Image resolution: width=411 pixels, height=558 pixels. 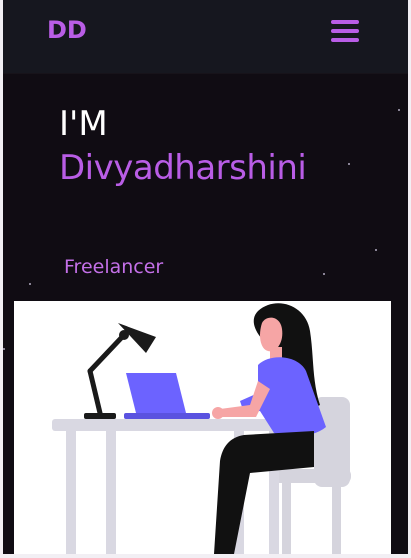 What do you see at coordinates (67, 30) in the screenshot?
I see `logo: DD` at bounding box center [67, 30].